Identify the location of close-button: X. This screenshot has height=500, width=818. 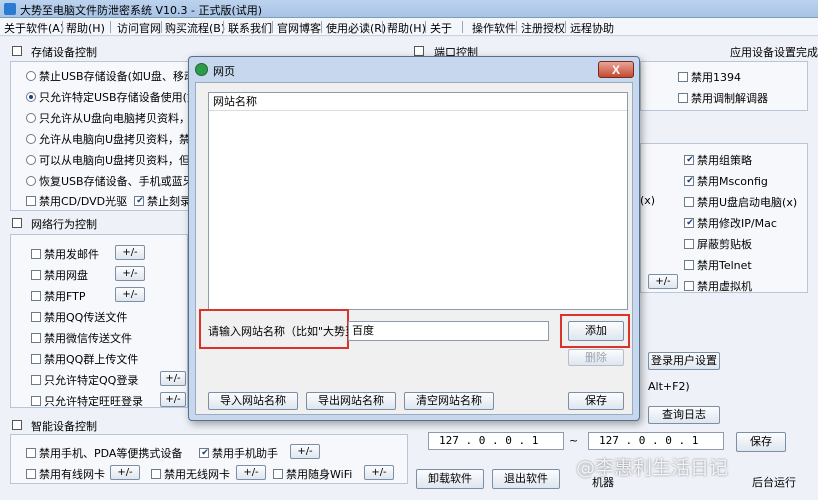
(616, 69).